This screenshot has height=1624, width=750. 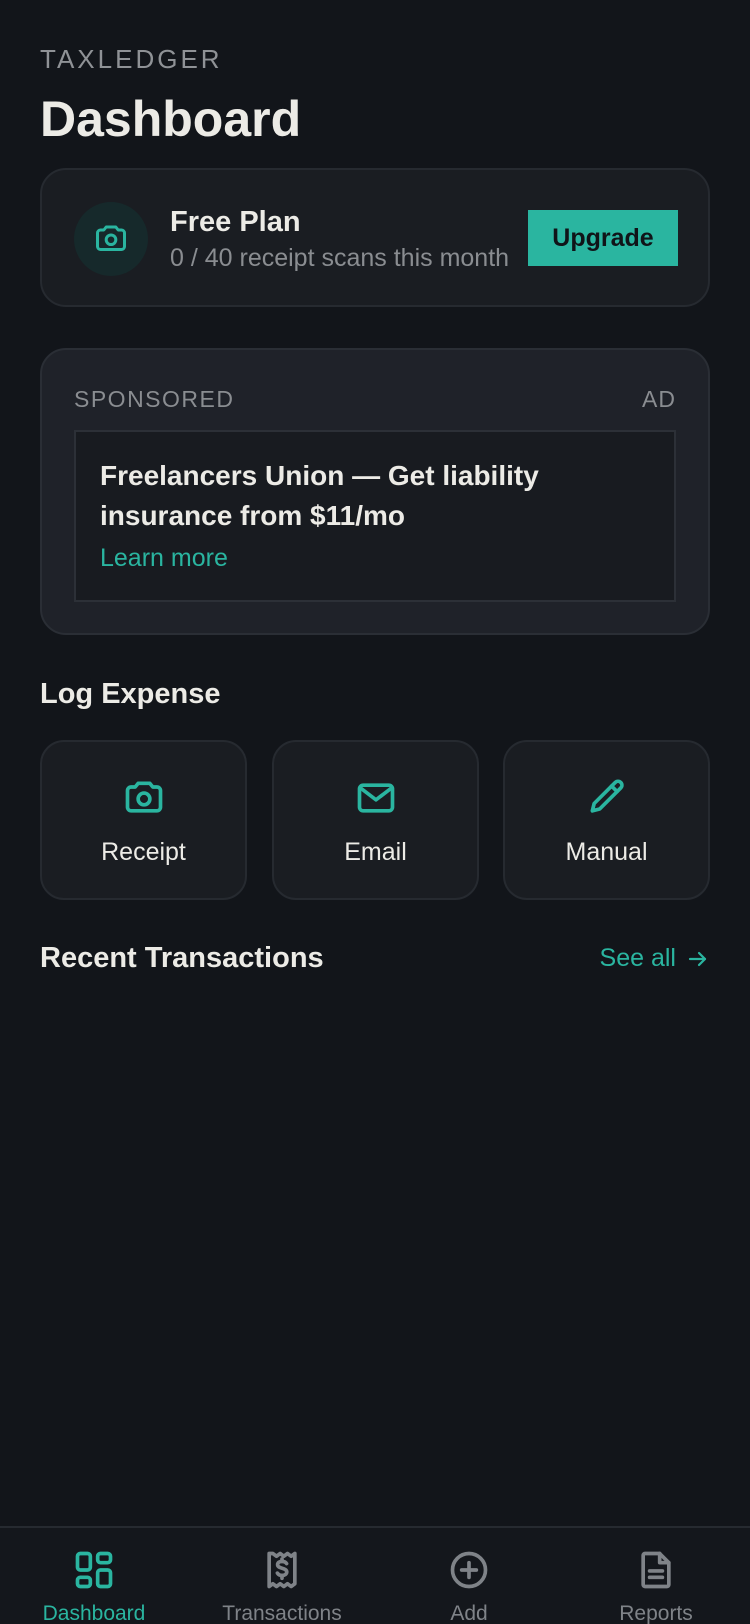 I want to click on receipt-dollar-icon, so click(x=282, y=1570).